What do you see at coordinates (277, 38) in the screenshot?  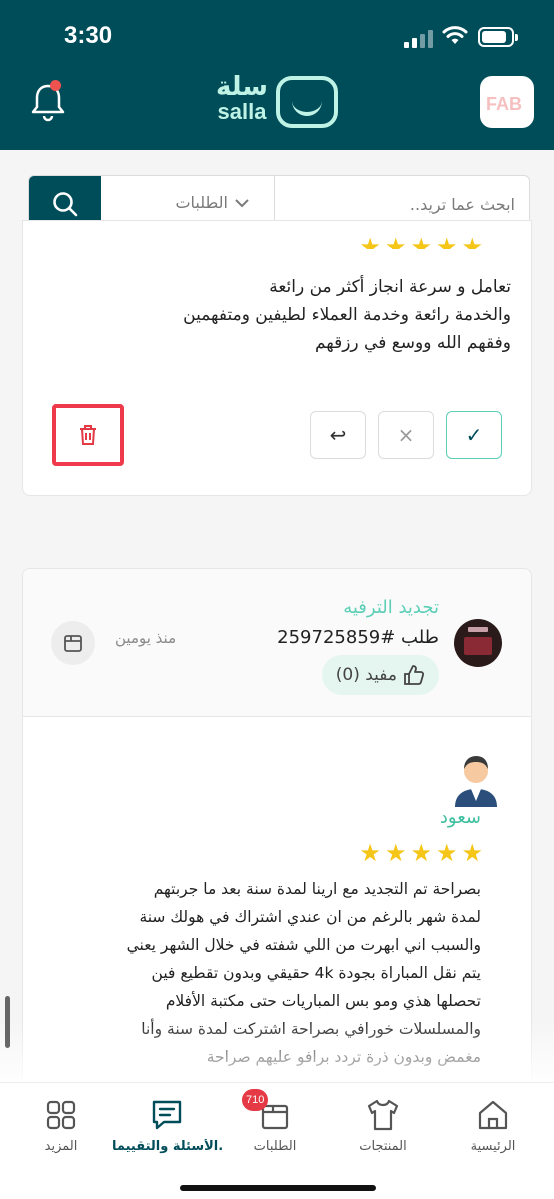 I see `status-bar: 3:30` at bounding box center [277, 38].